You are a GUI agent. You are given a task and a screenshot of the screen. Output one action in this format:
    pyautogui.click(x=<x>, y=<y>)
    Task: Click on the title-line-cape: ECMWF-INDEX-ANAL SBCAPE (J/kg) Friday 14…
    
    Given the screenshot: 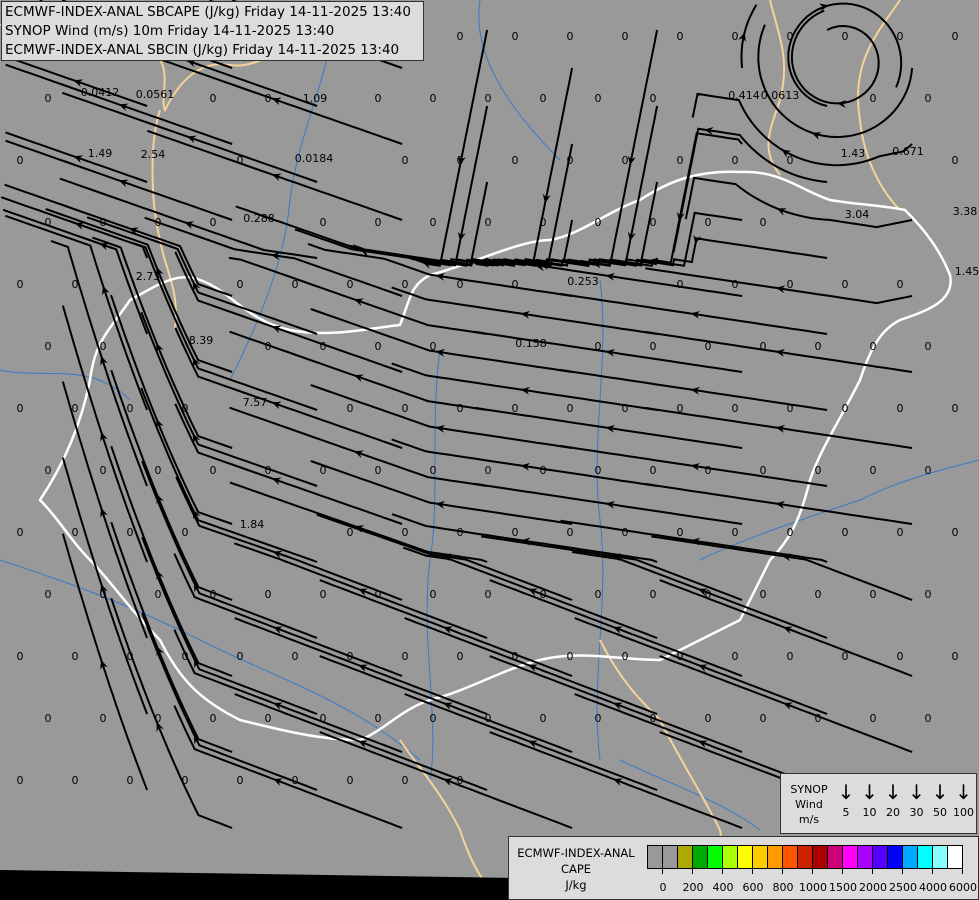 What is the action you would take?
    pyautogui.click(x=208, y=12)
    